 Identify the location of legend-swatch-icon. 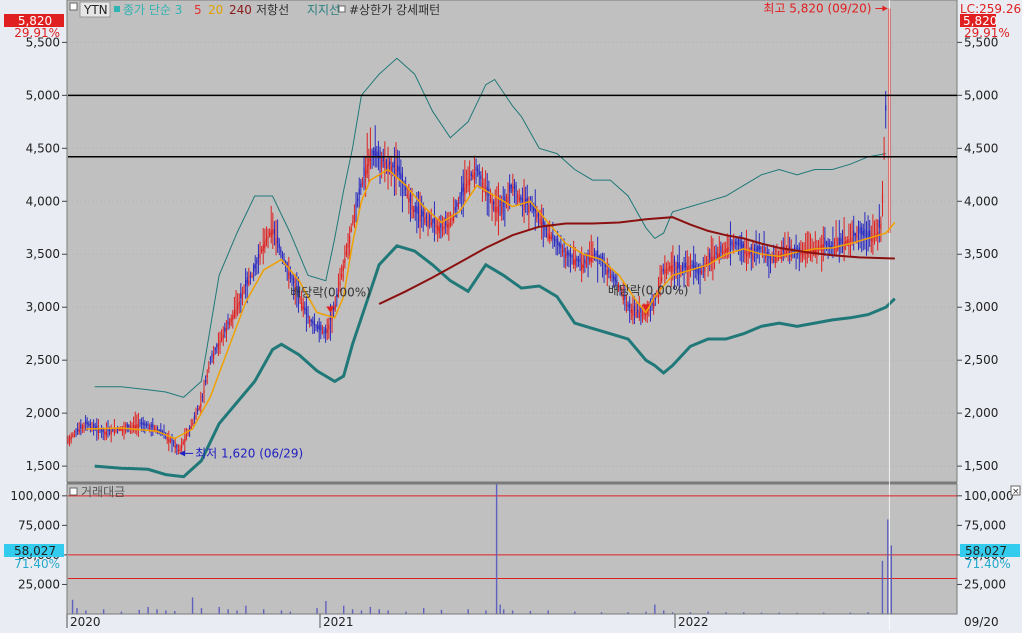
(117, 9).